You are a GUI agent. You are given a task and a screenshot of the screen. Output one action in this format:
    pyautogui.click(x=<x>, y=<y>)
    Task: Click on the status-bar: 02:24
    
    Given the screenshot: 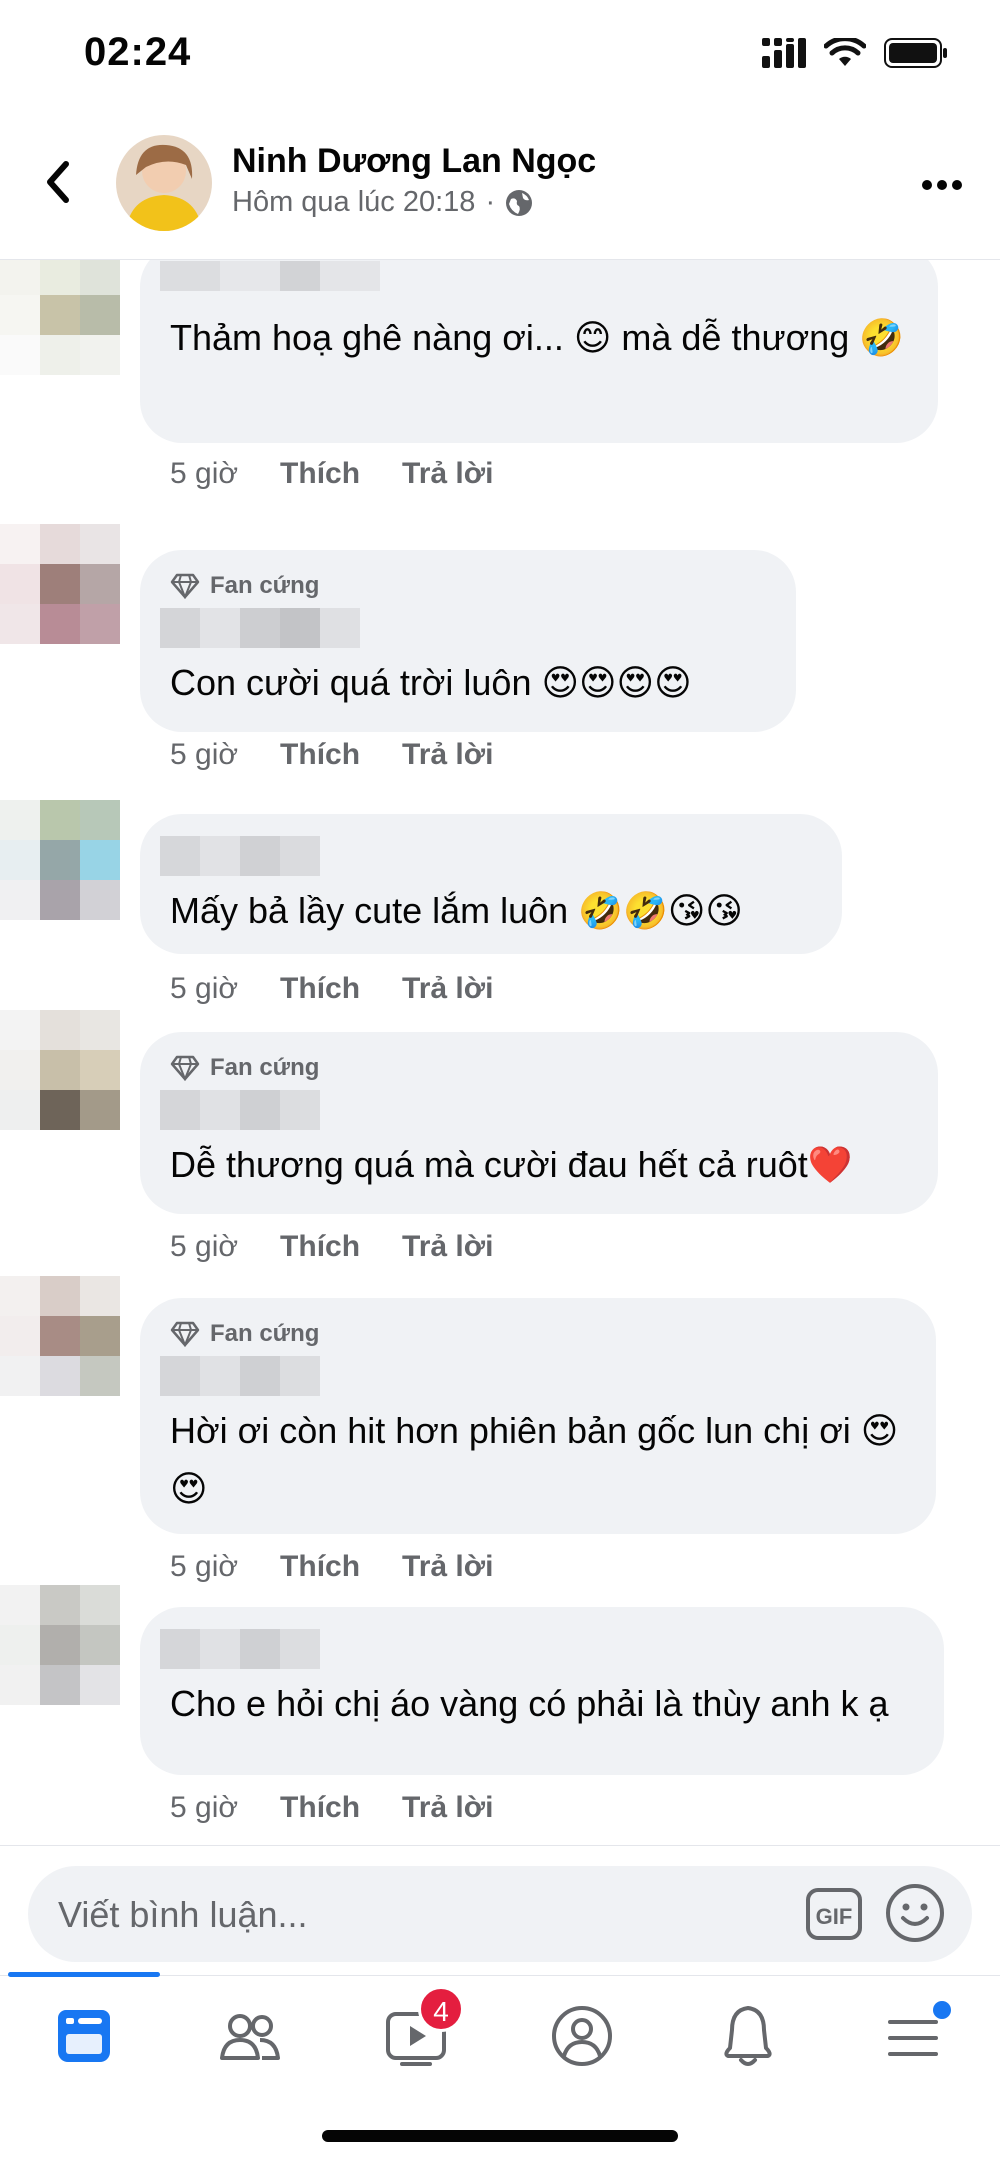 What is the action you would take?
    pyautogui.click(x=500, y=55)
    